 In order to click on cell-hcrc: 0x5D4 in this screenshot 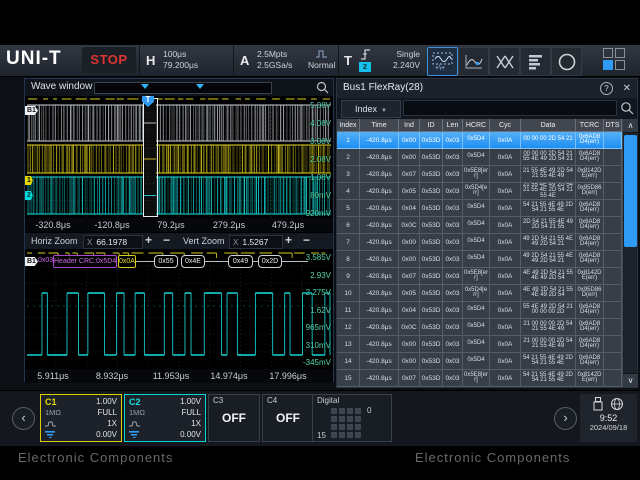, I will do `click(476, 361)`.